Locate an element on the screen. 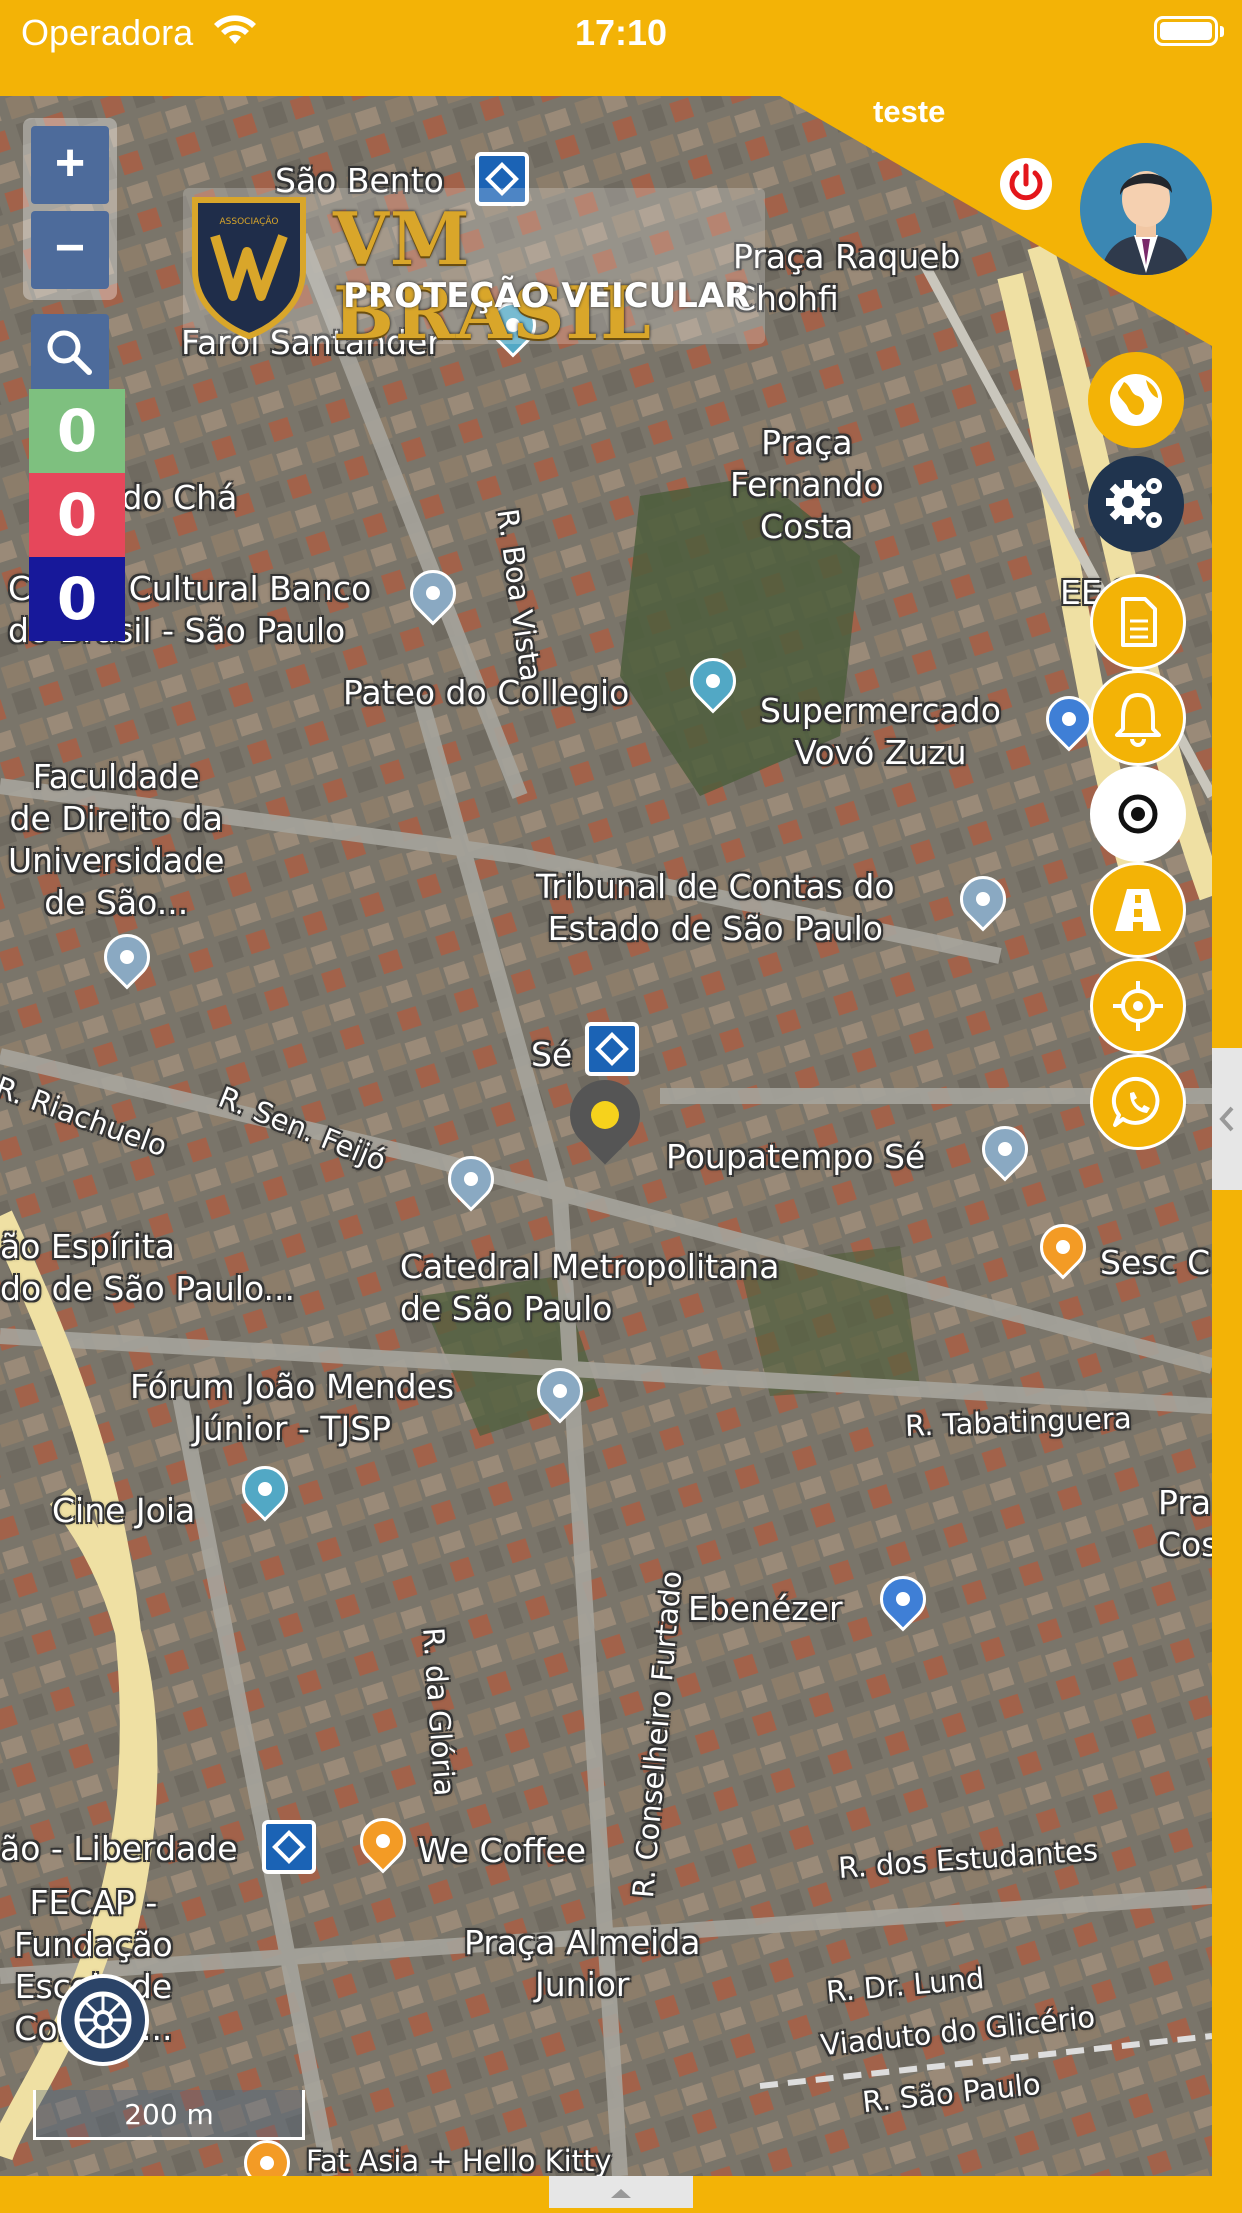 The width and height of the screenshot is (1242, 2213). map-label: Praça Almeida Junior is located at coordinates (582, 1963).